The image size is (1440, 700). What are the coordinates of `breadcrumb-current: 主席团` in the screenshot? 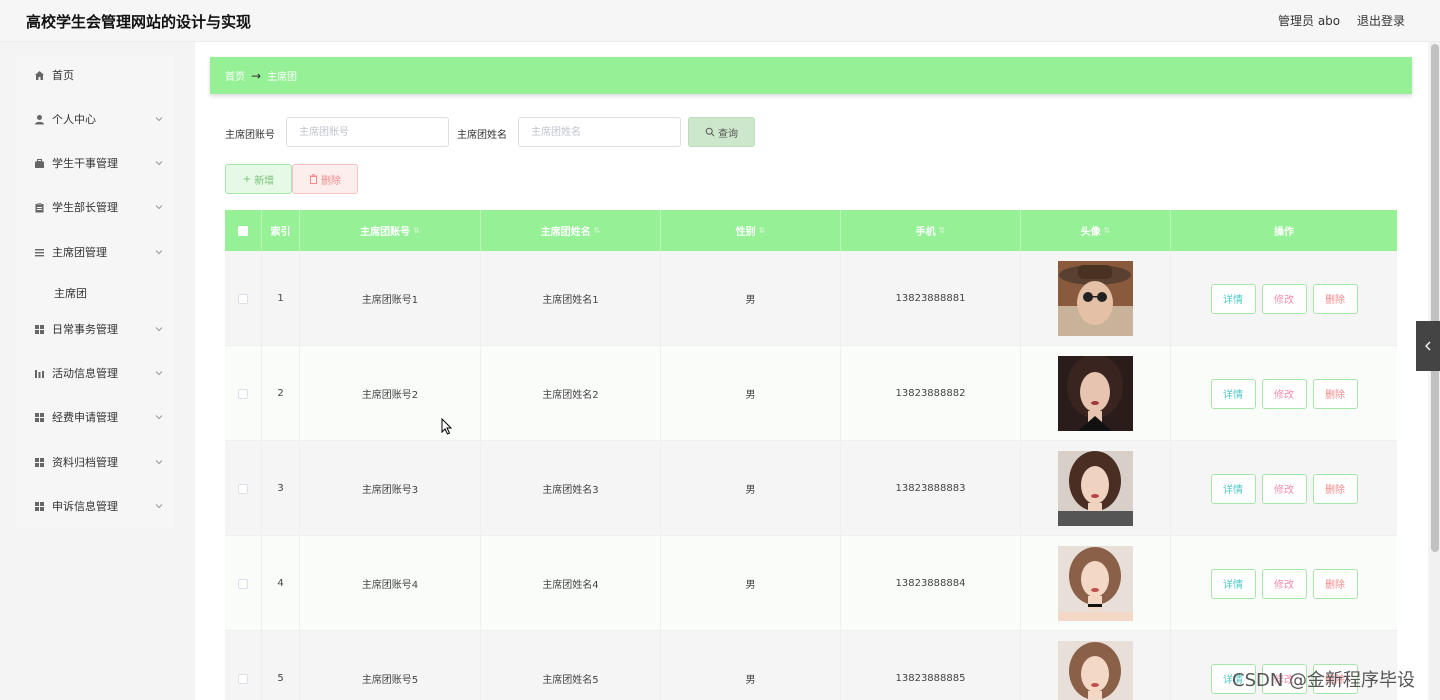 It's located at (282, 77).